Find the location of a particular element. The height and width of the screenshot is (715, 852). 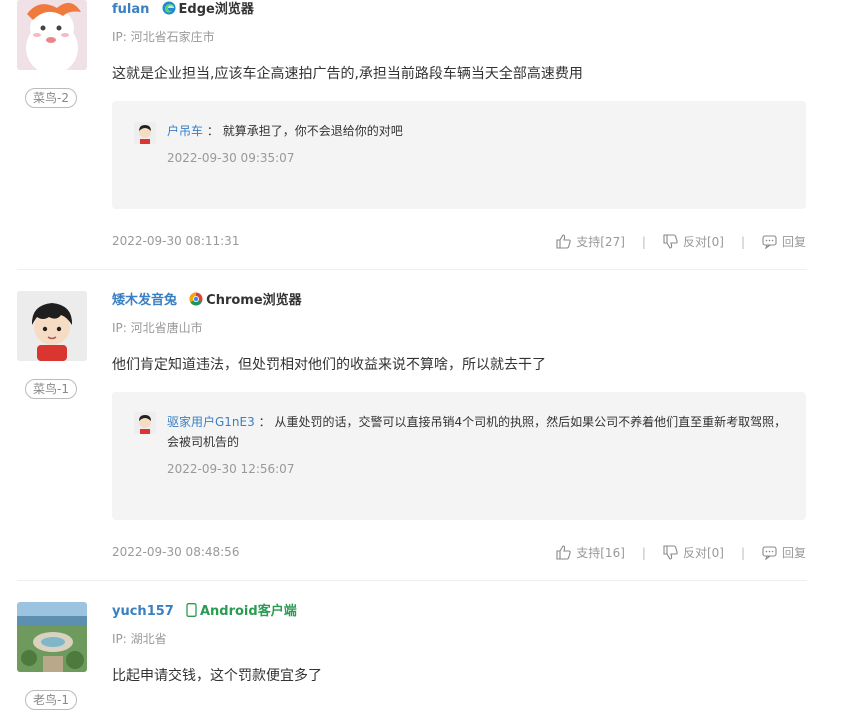

client-name: Chrome浏览器 is located at coordinates (254, 300).